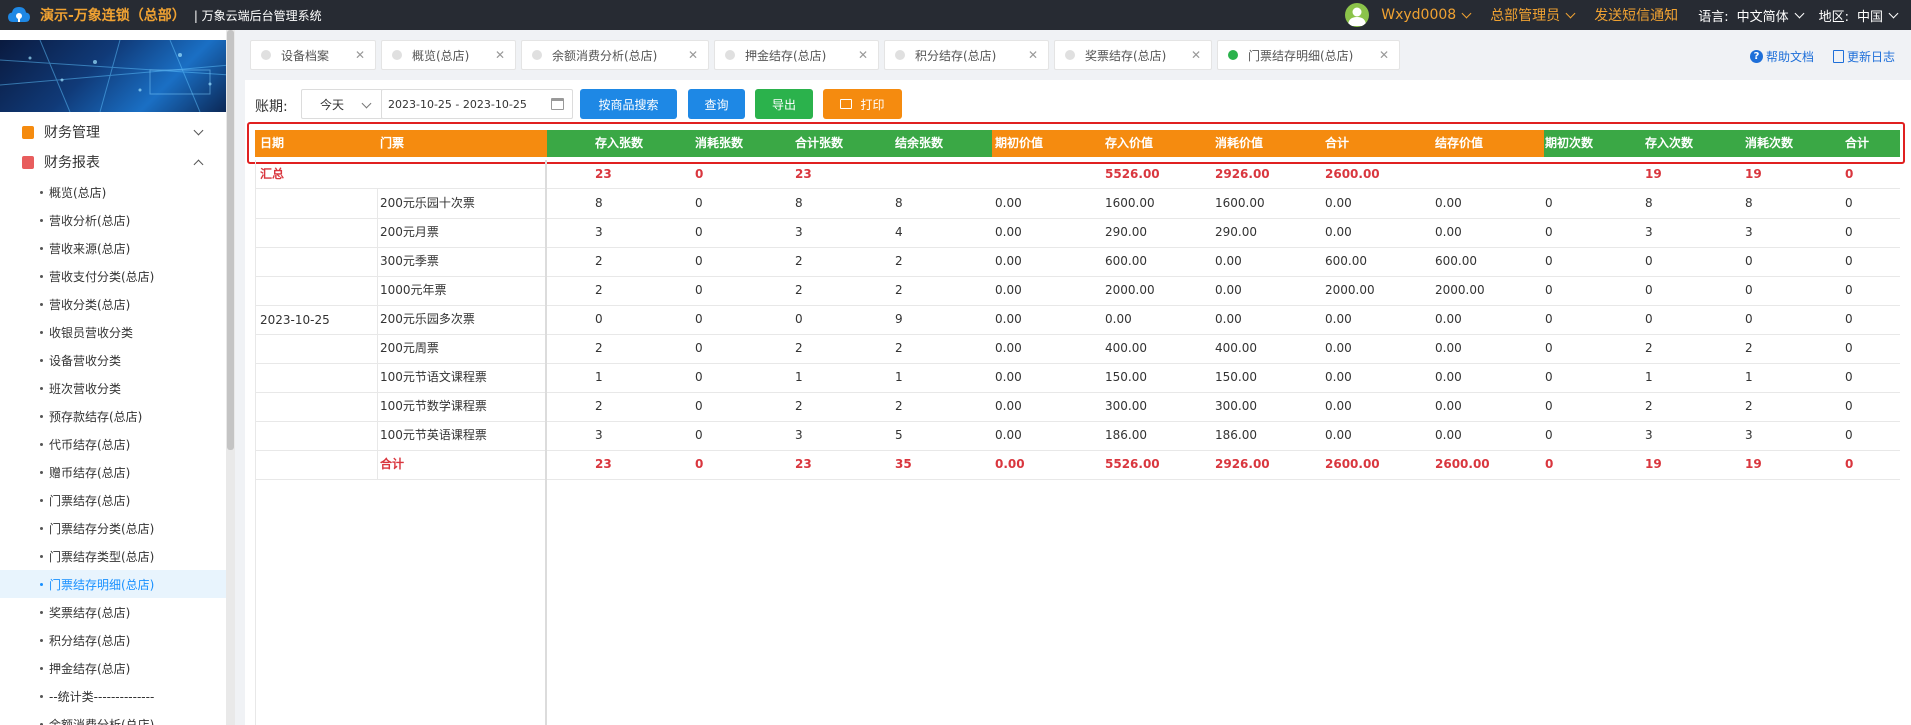  I want to click on table-cell: 200元月票, so click(409, 232).